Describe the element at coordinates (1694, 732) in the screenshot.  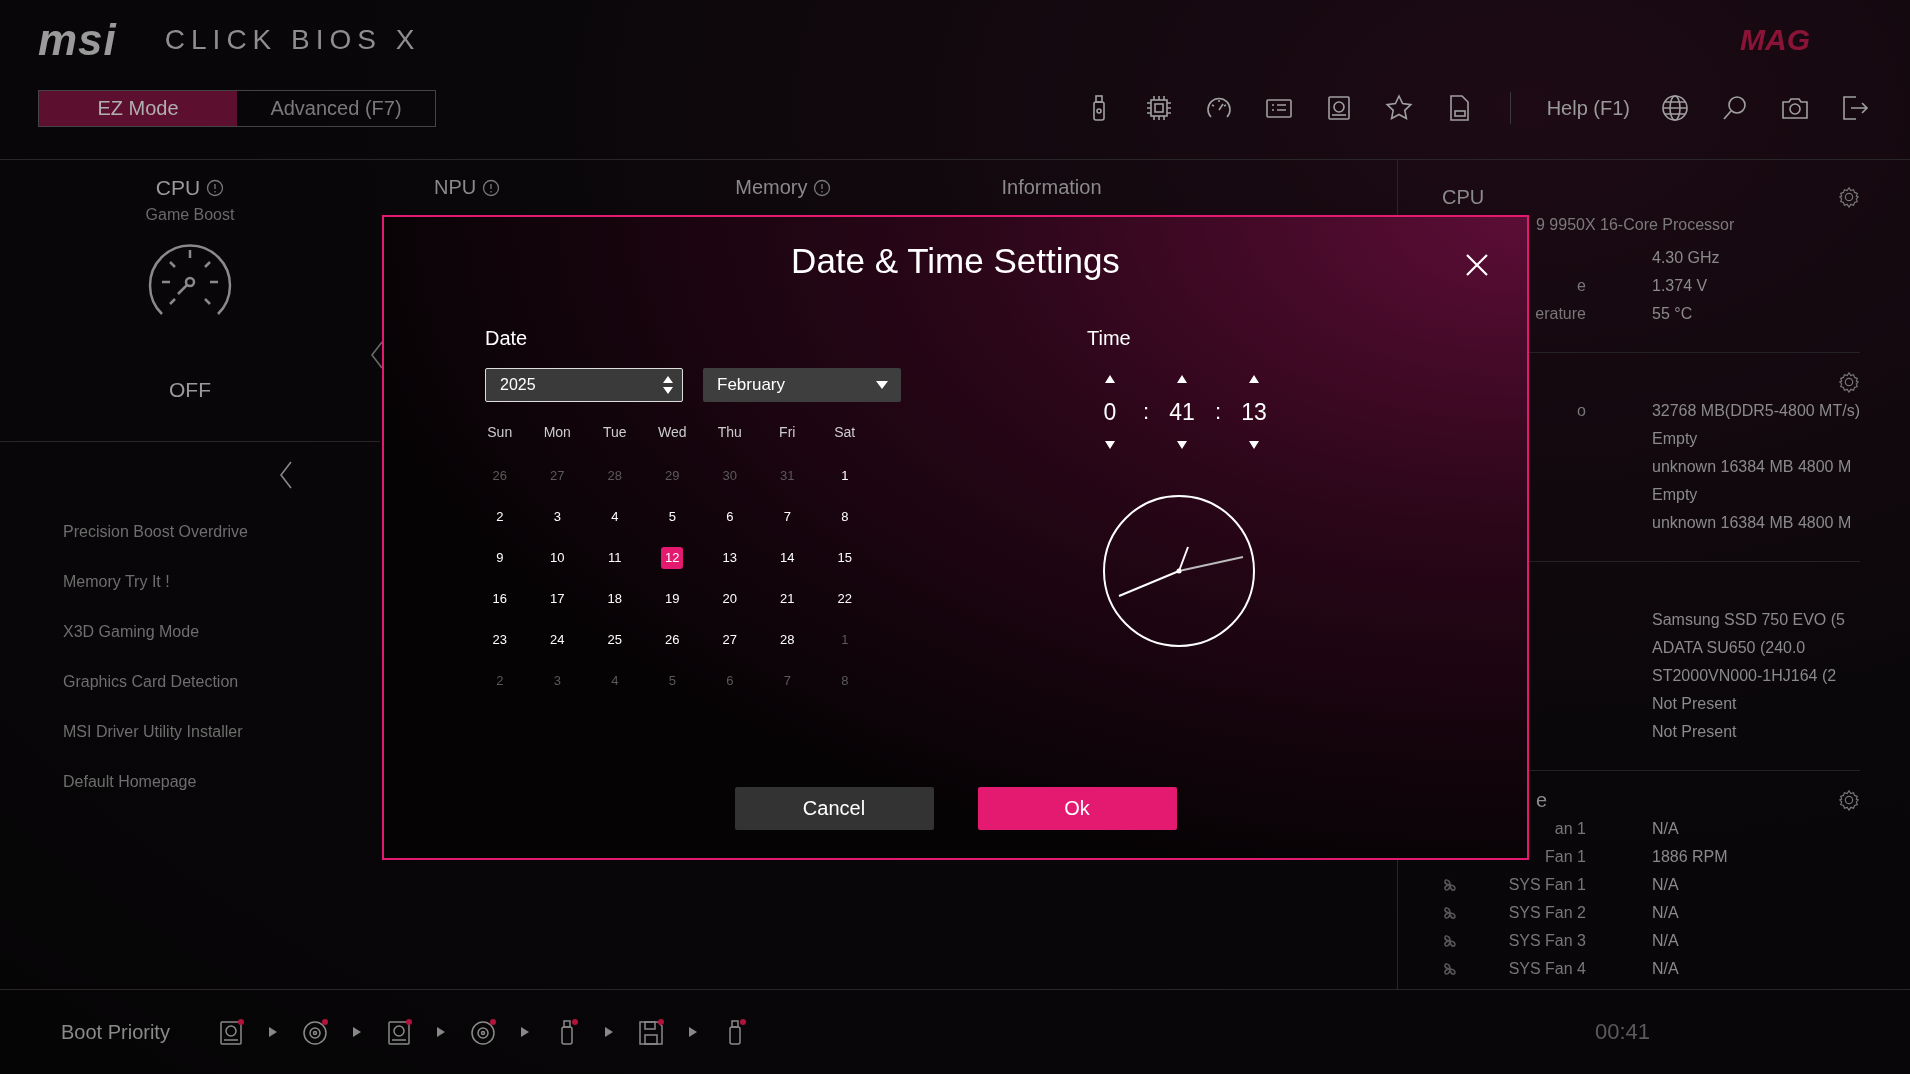
I see `info-value: Not Present` at that location.